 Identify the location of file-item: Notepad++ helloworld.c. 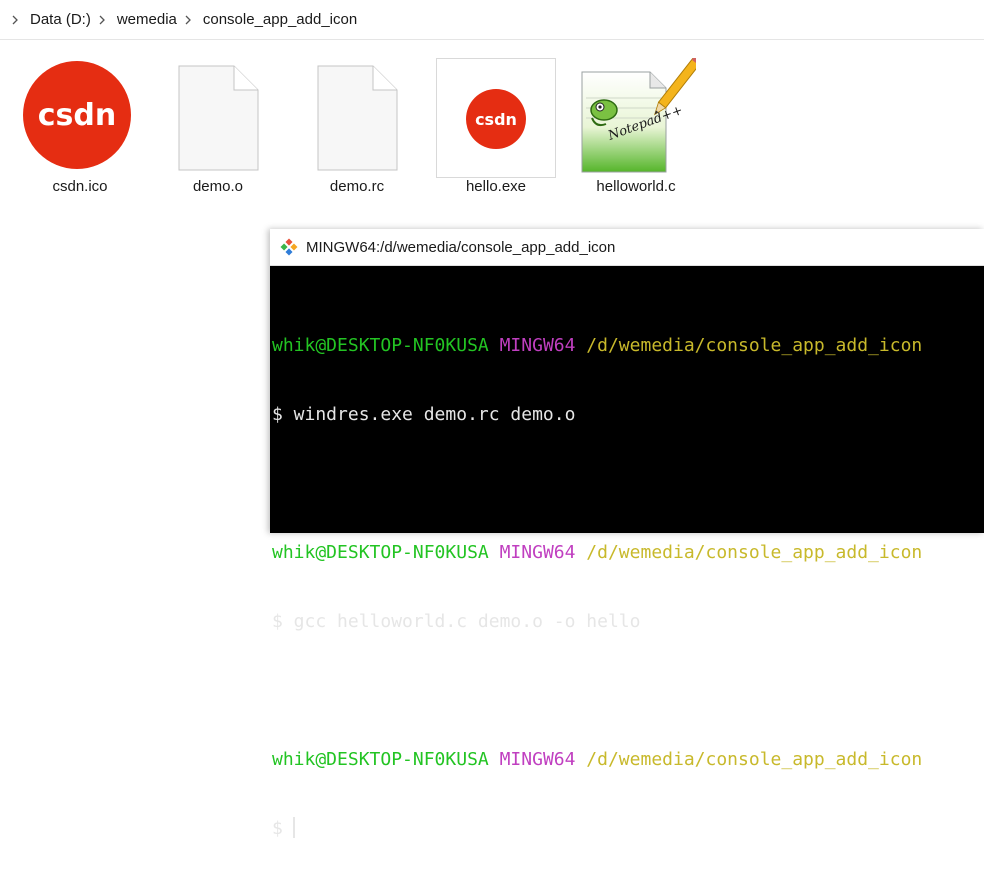
(639, 131).